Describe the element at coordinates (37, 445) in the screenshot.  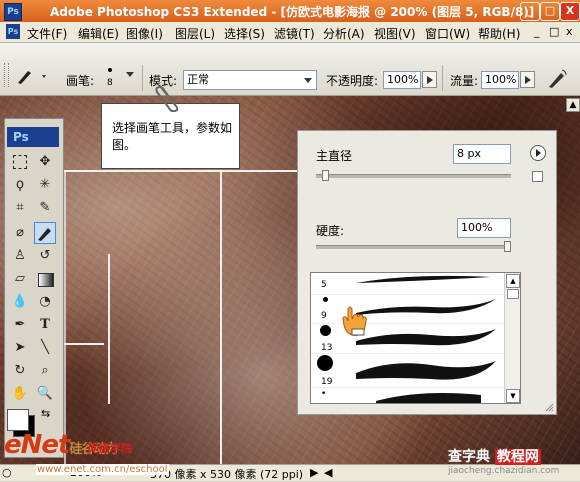
I see `enet-logo-text: eNet` at that location.